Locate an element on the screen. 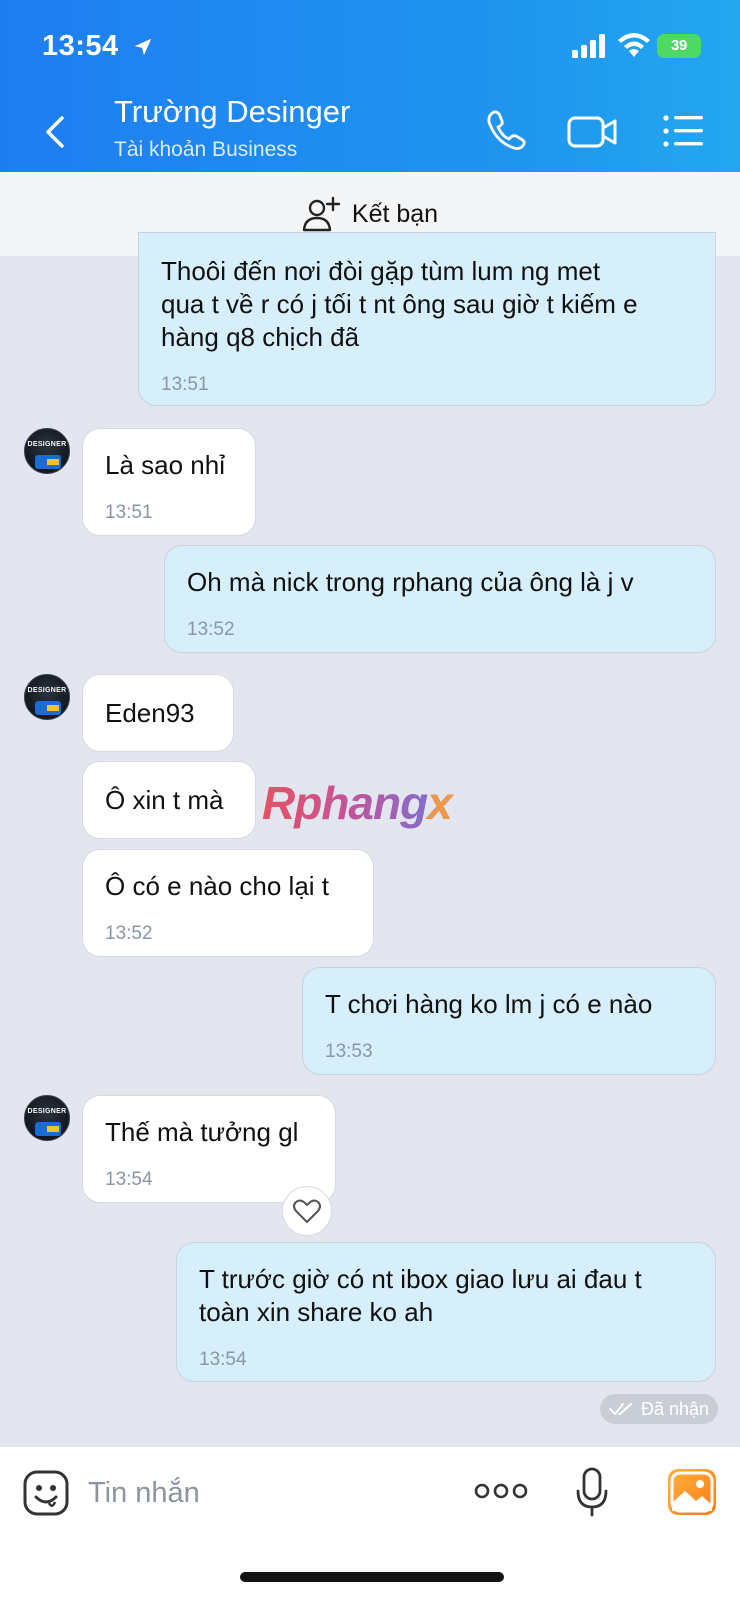 The height and width of the screenshot is (1600, 740). wifi-icon is located at coordinates (634, 45).